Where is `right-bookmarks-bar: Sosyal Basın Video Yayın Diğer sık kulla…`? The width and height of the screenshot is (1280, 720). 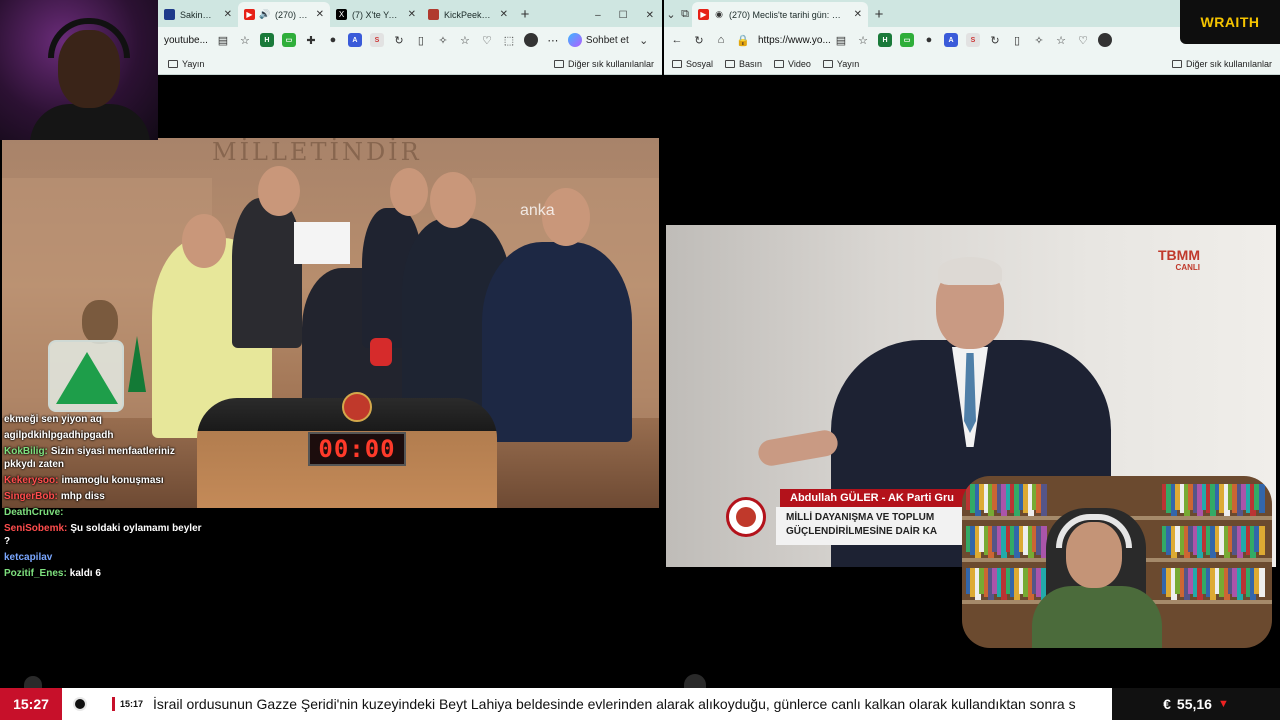
right-bookmarks-bar: Sosyal Basın Video Yayın Diğer sık kulla… is located at coordinates (972, 64).